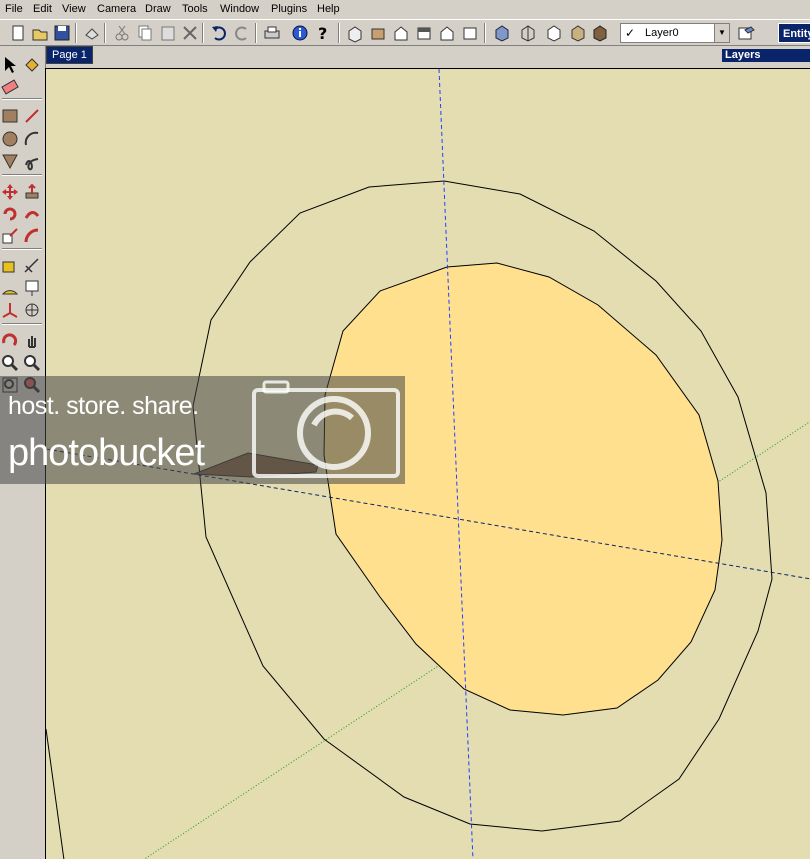  What do you see at coordinates (10, 139) in the screenshot?
I see `circle-icon` at bounding box center [10, 139].